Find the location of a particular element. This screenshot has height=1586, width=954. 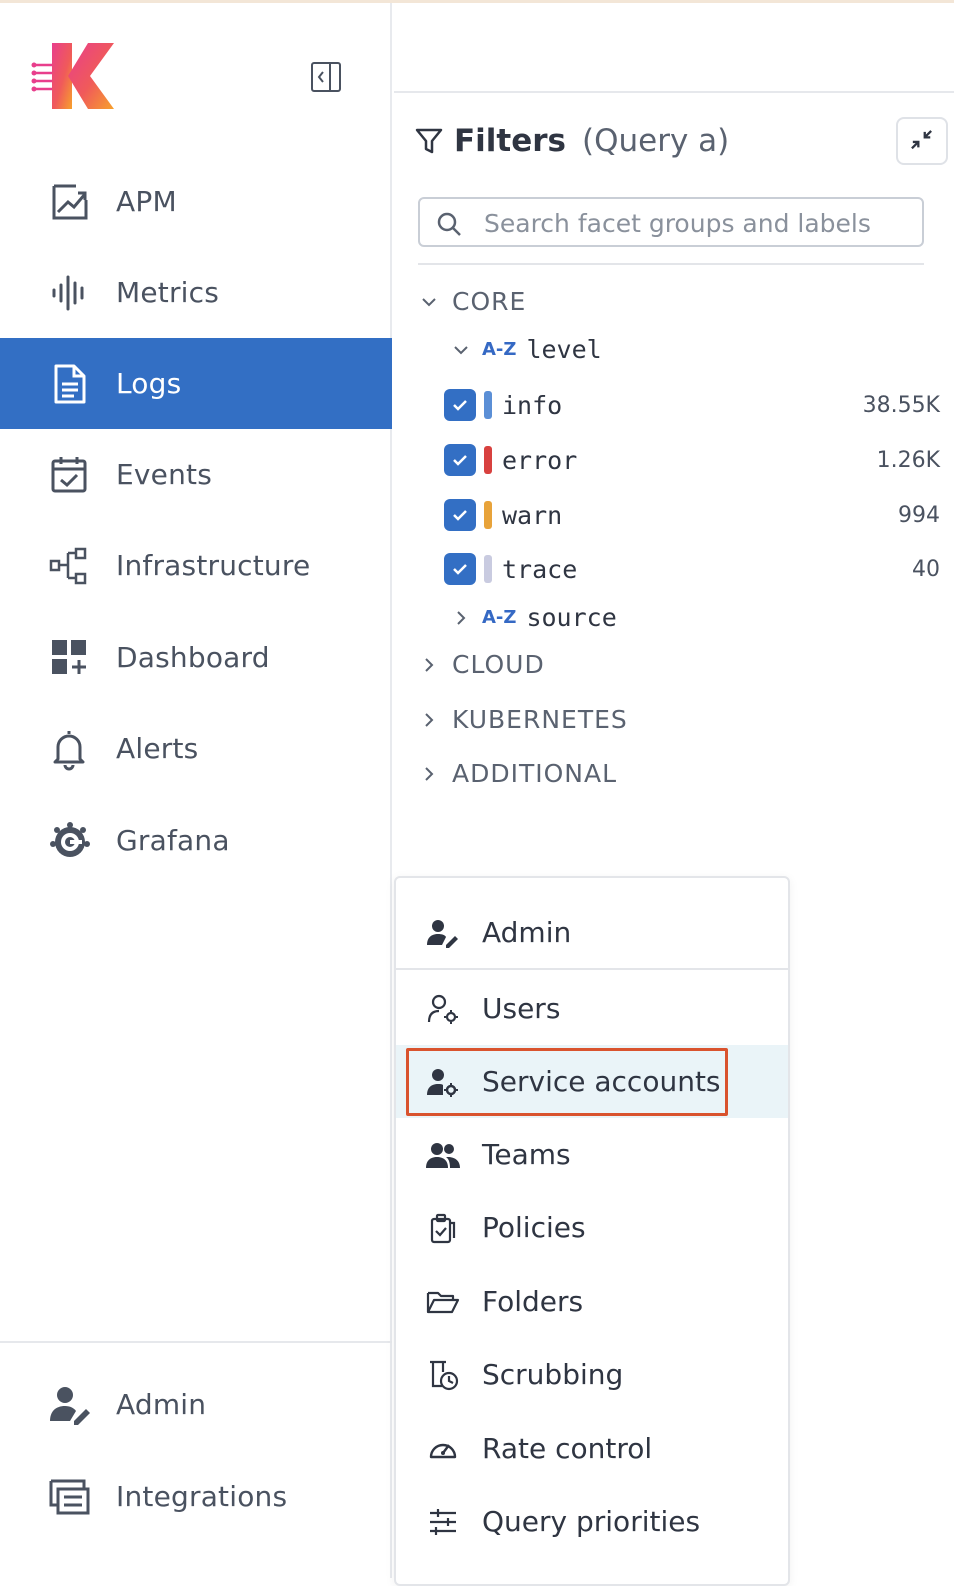

sidebar-item-dashboard: Dashboard is located at coordinates (196, 657).